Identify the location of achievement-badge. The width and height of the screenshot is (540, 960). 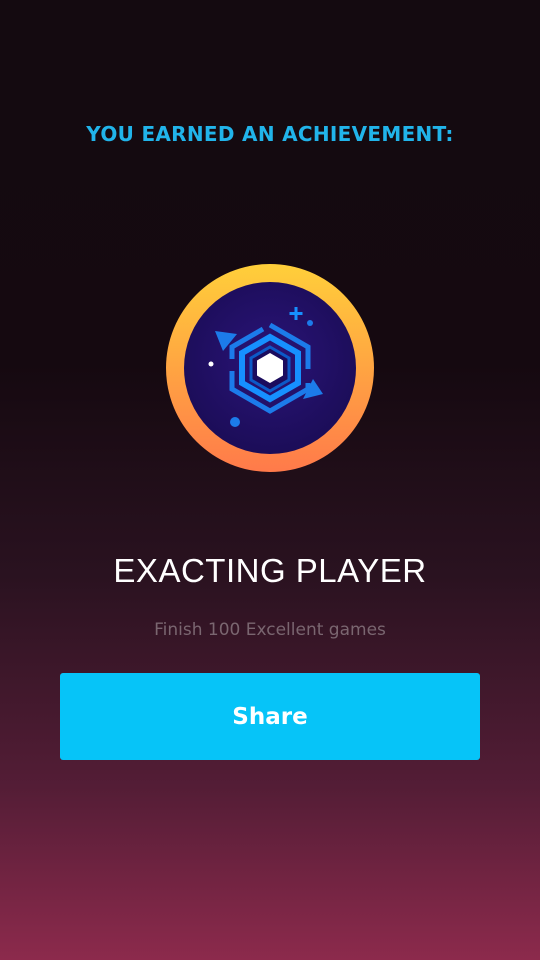
(270, 368).